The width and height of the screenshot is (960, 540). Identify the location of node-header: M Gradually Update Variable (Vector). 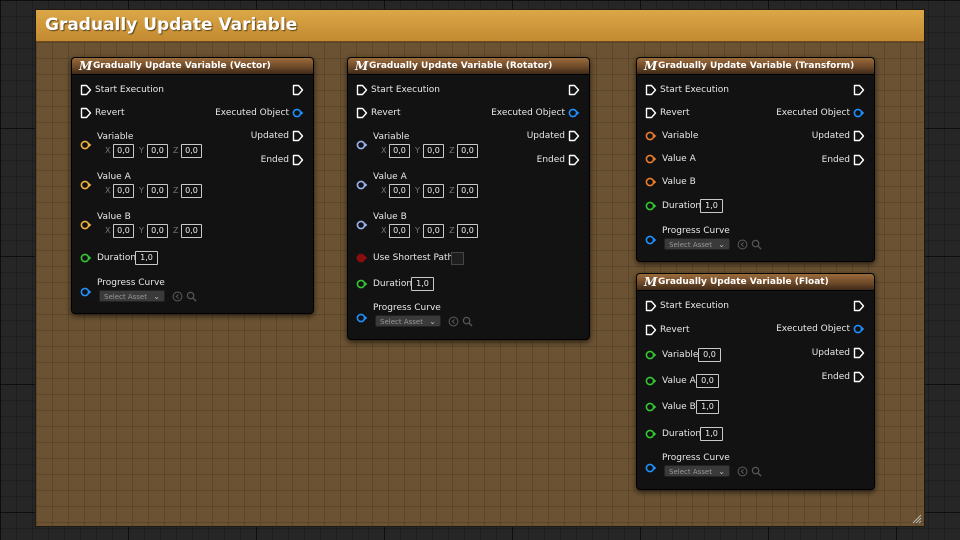
(192, 66).